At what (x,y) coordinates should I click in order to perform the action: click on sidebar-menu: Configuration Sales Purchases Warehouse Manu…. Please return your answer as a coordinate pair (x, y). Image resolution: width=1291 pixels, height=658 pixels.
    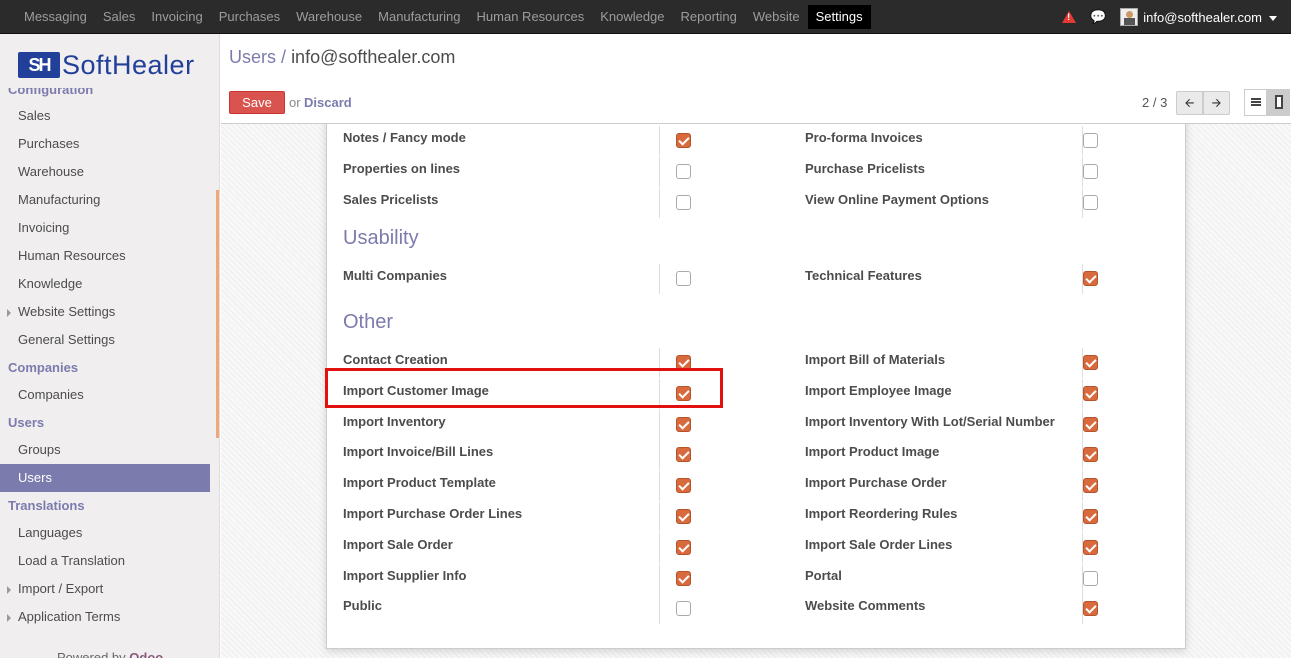
    Looking at the image, I should click on (105, 359).